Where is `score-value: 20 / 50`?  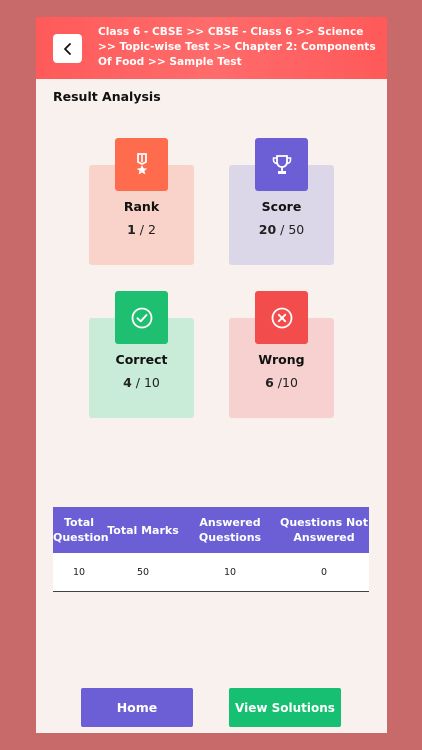 score-value: 20 / 50 is located at coordinates (281, 229).